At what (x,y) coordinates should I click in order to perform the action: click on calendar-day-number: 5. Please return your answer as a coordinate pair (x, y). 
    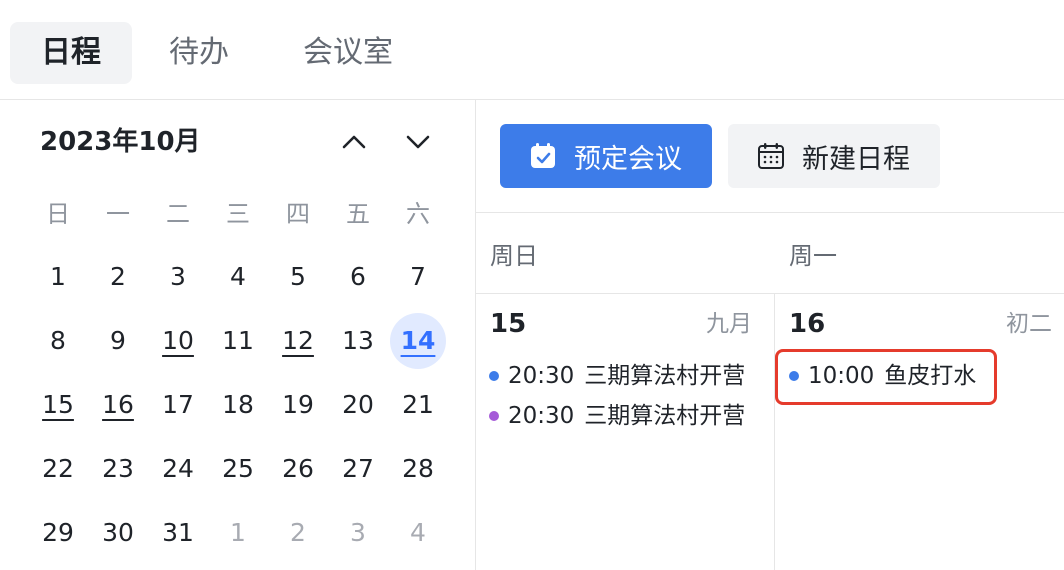
    Looking at the image, I should click on (298, 276).